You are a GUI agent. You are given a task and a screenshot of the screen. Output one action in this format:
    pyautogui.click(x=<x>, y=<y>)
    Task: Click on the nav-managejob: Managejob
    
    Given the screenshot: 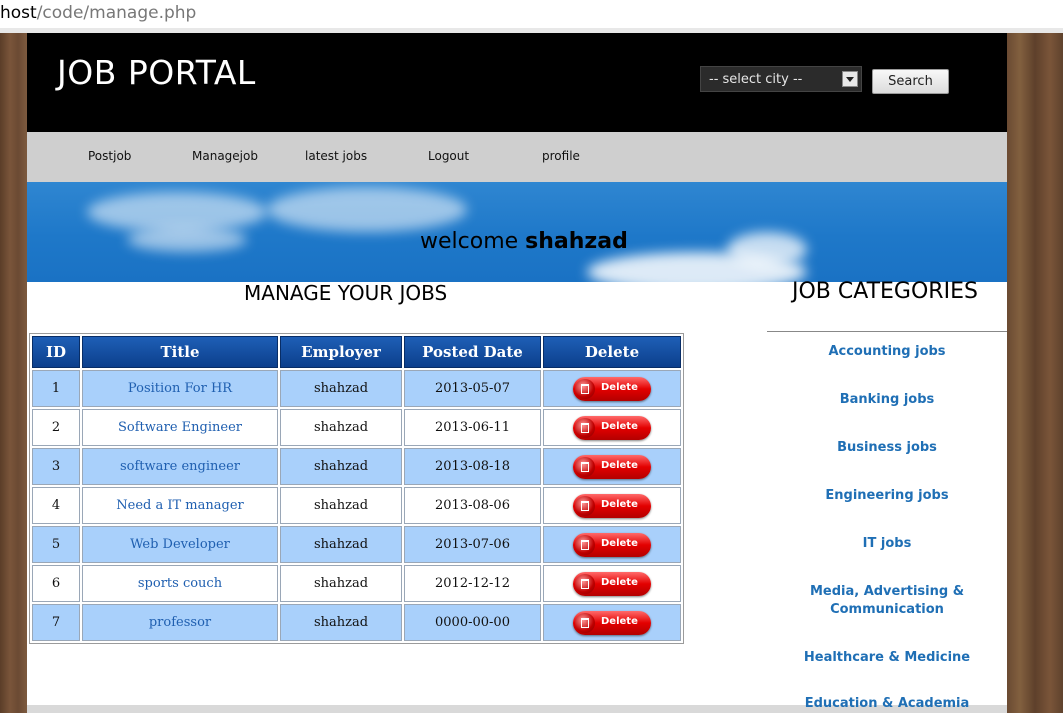 What is the action you would take?
    pyautogui.click(x=225, y=156)
    